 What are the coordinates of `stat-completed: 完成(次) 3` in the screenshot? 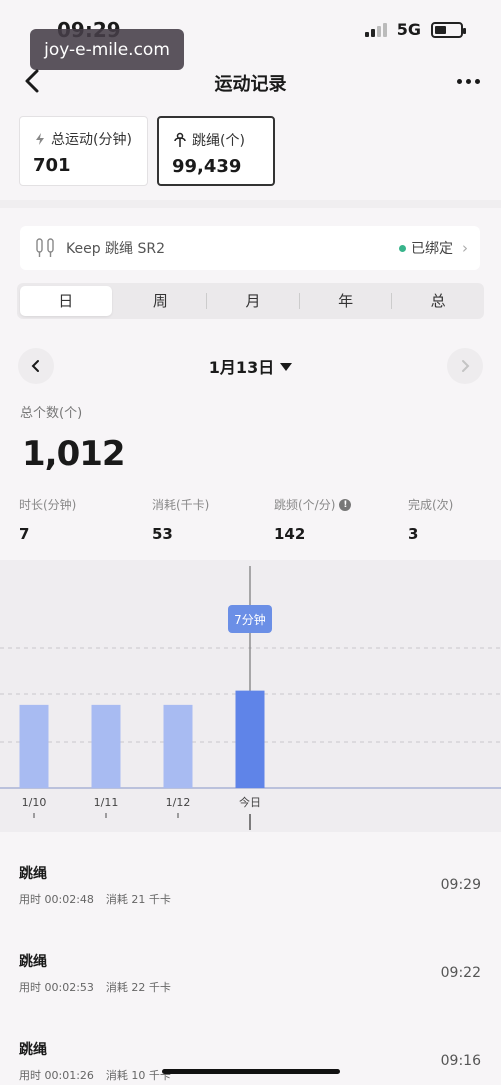 It's located at (430, 519).